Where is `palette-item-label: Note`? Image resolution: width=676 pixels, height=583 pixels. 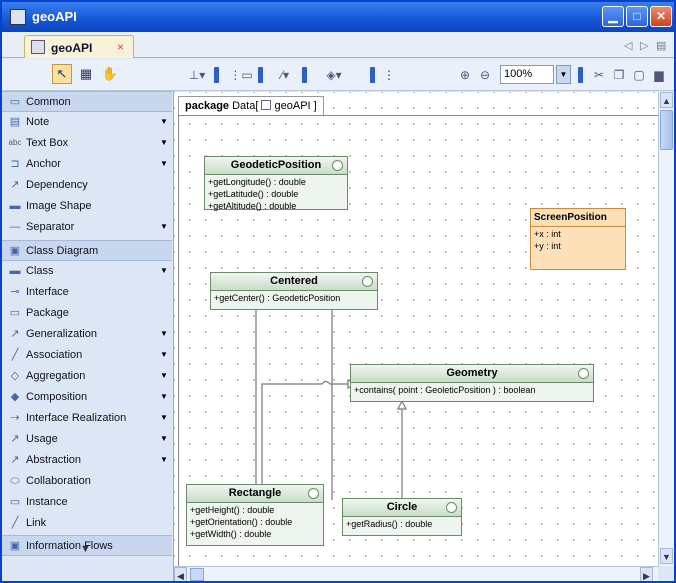
palette-item-label: Note is located at coordinates (38, 122).